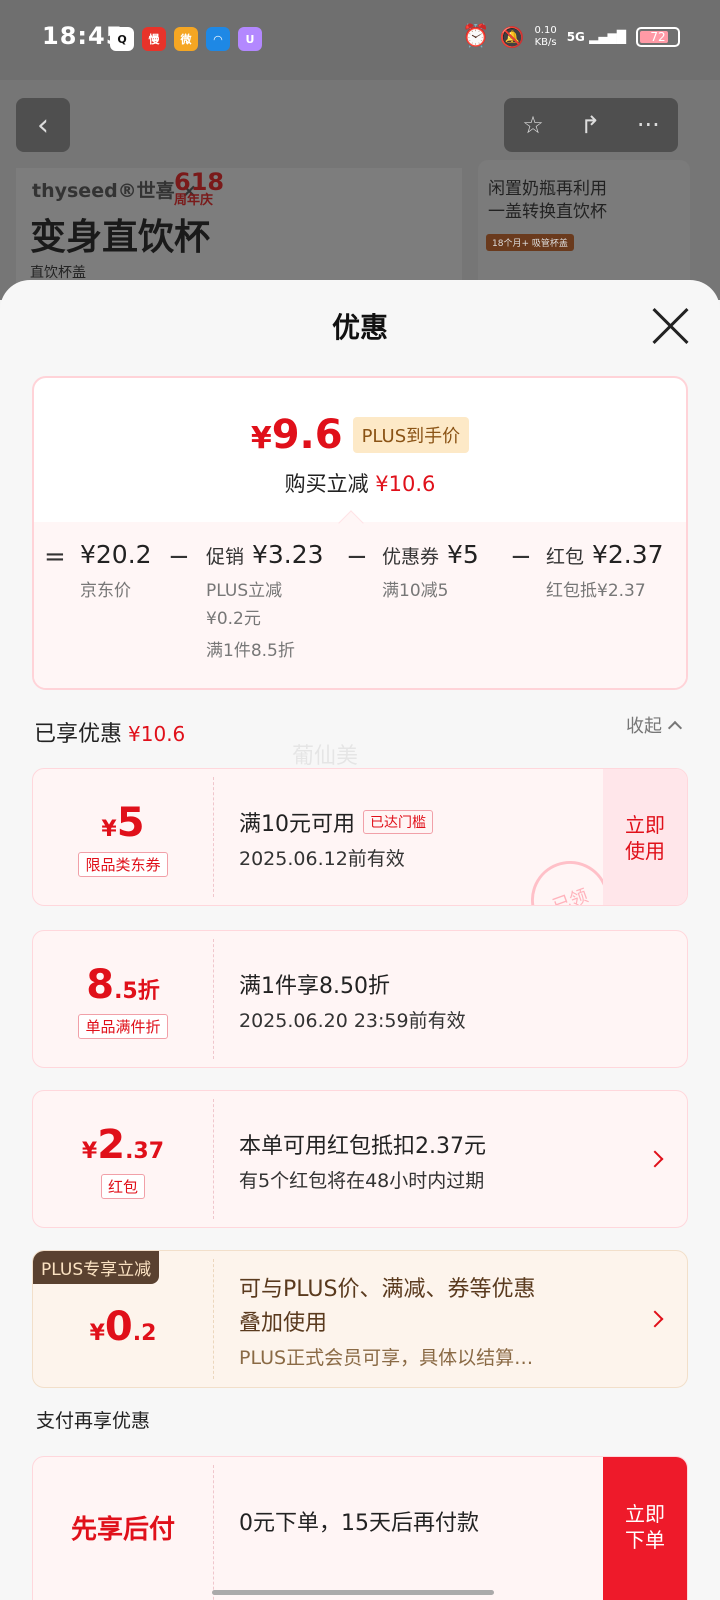 This screenshot has width=720, height=1600. I want to click on plus-value: 0, so click(118, 1327).